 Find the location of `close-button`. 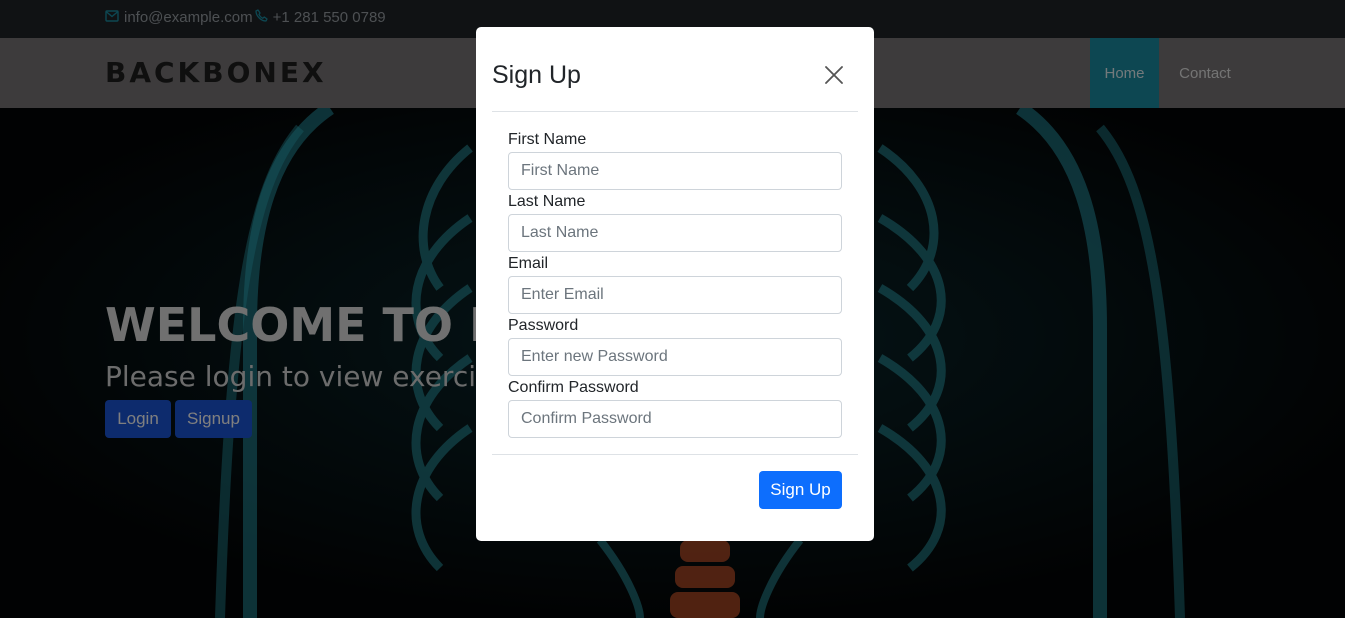

close-button is located at coordinates (834, 77).